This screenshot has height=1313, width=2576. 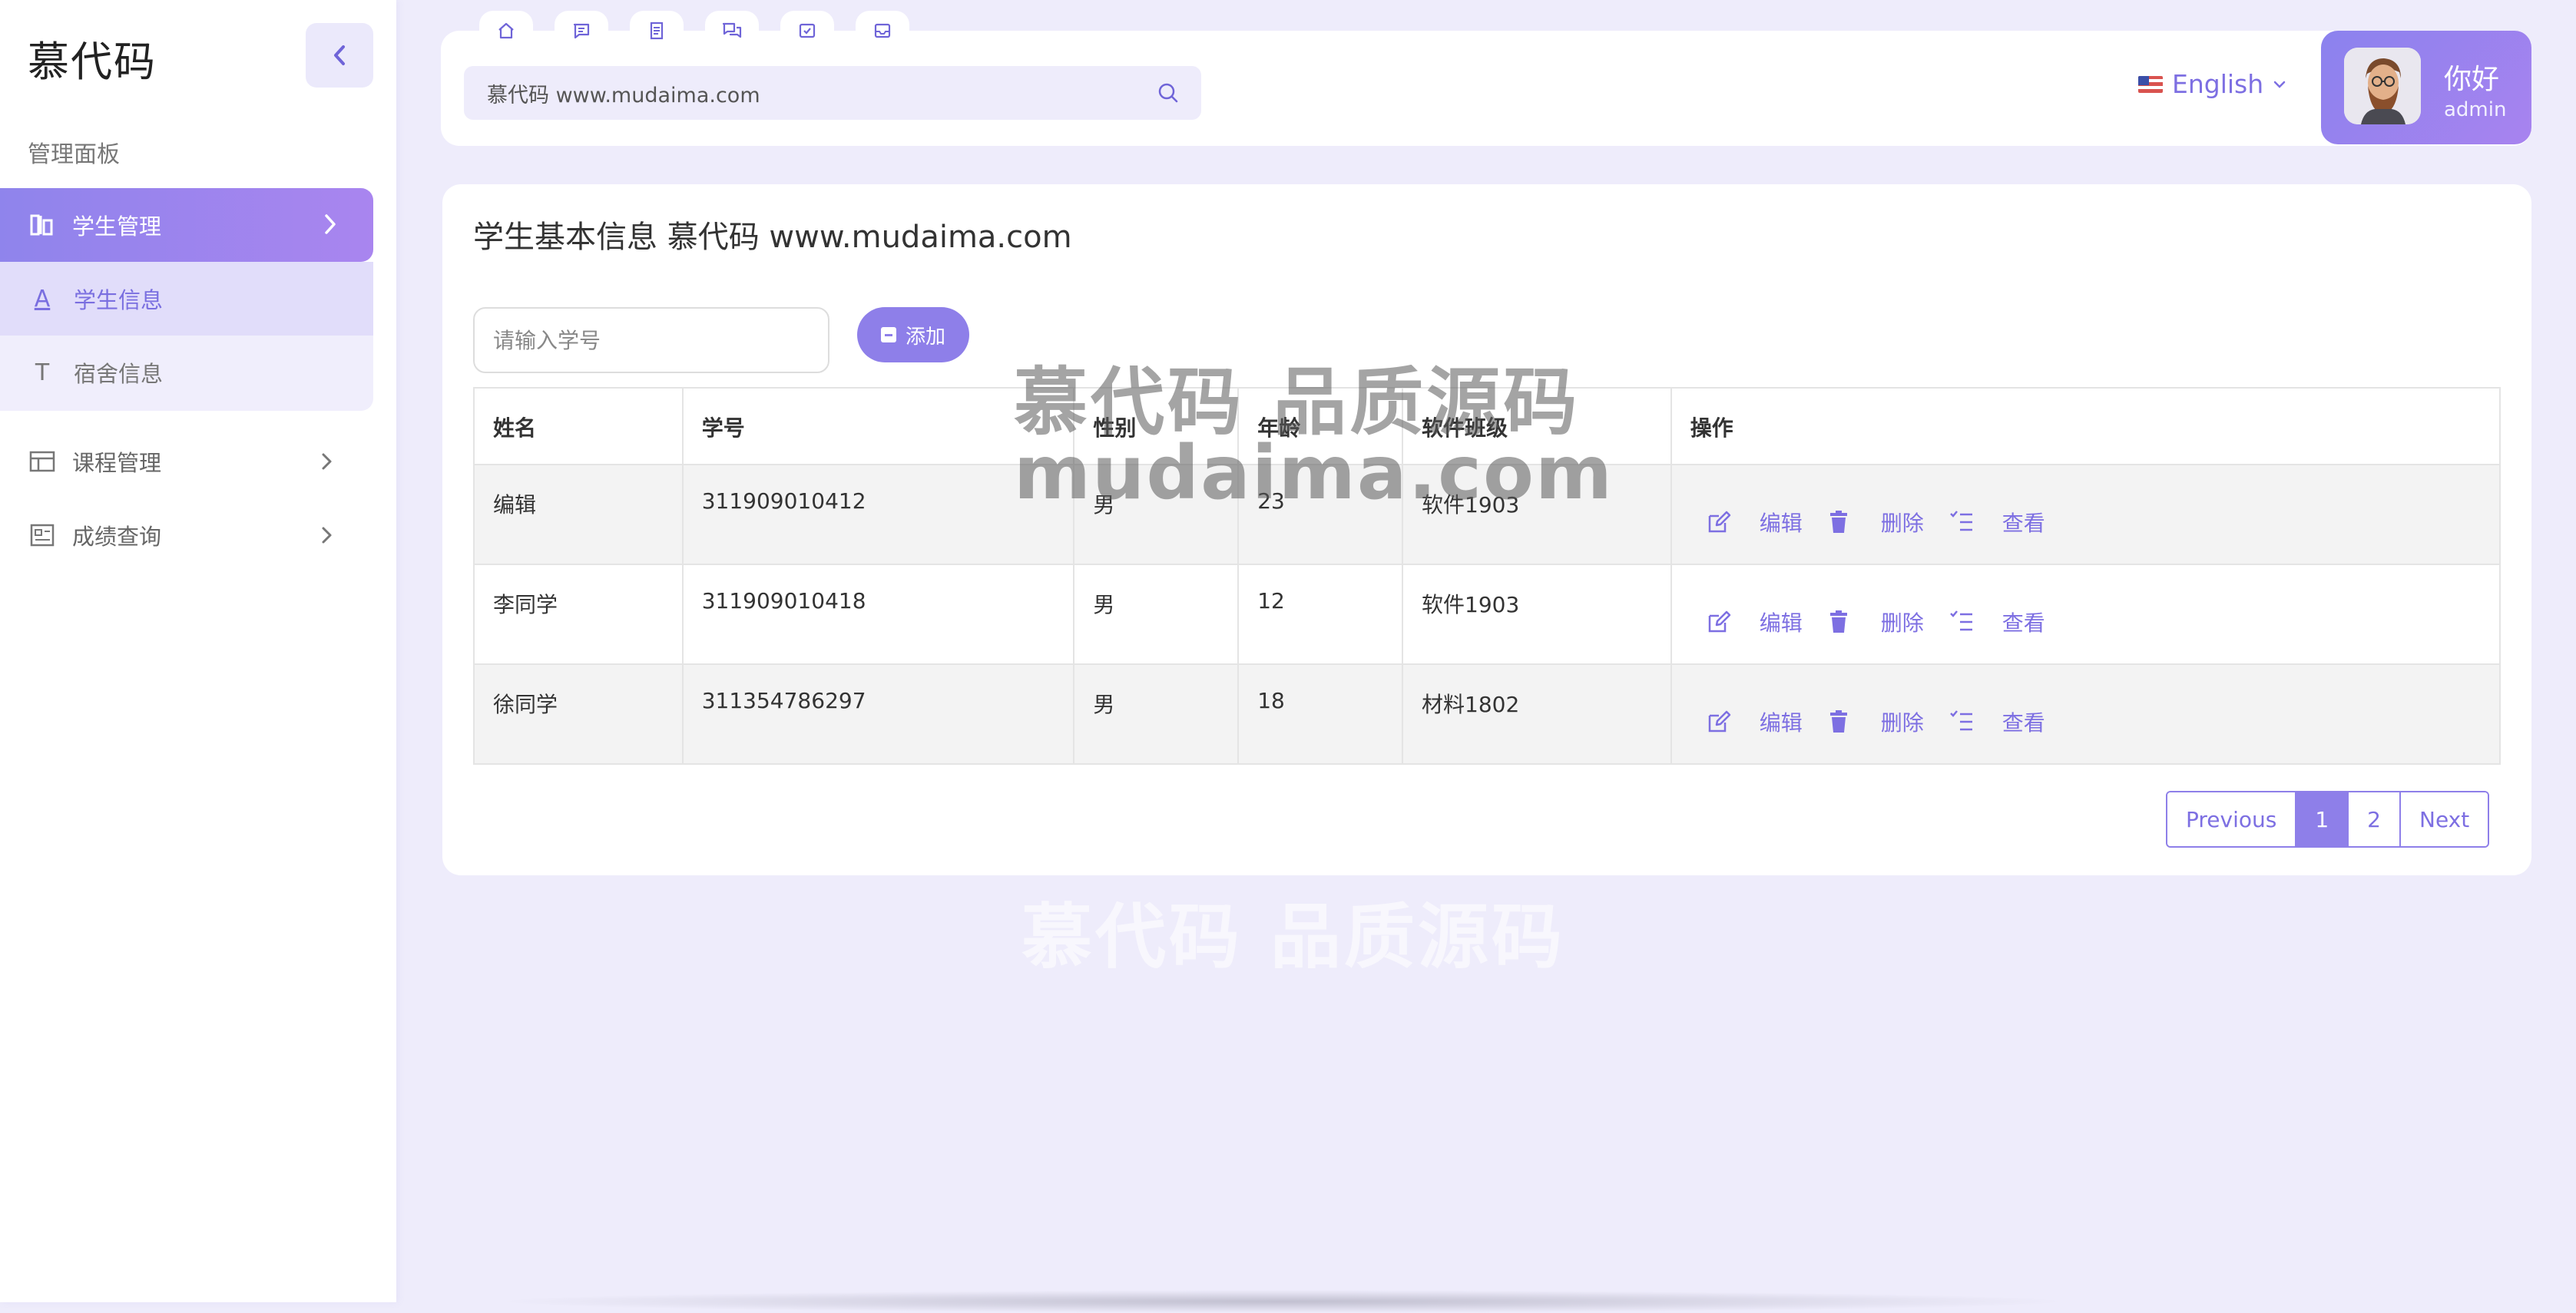 I want to click on language-selector: English, so click(x=2212, y=84).